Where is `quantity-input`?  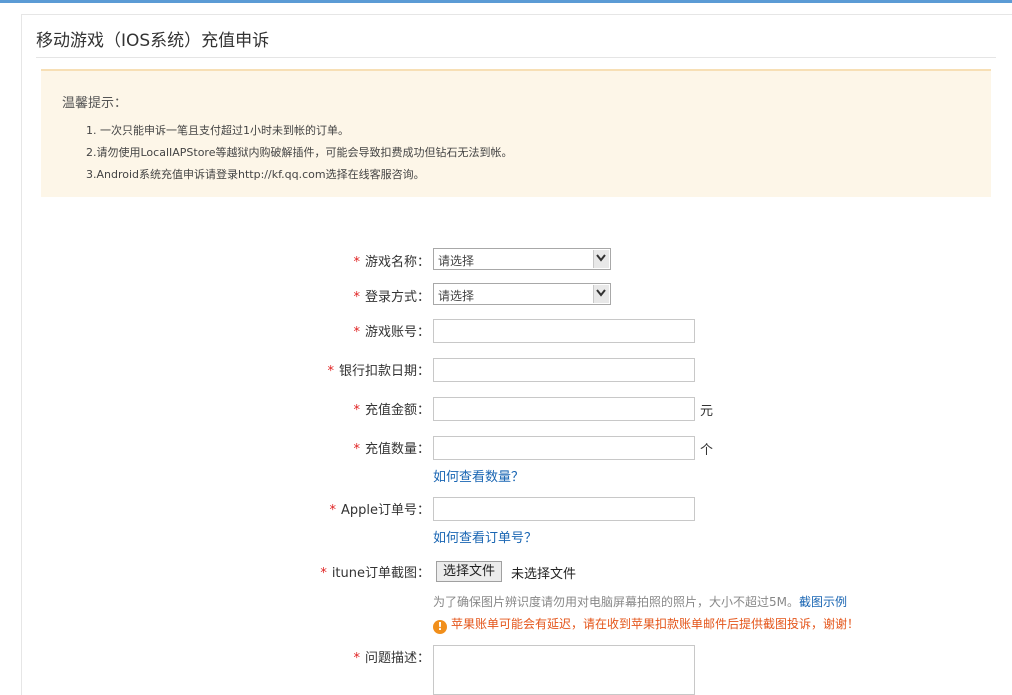 quantity-input is located at coordinates (564, 448).